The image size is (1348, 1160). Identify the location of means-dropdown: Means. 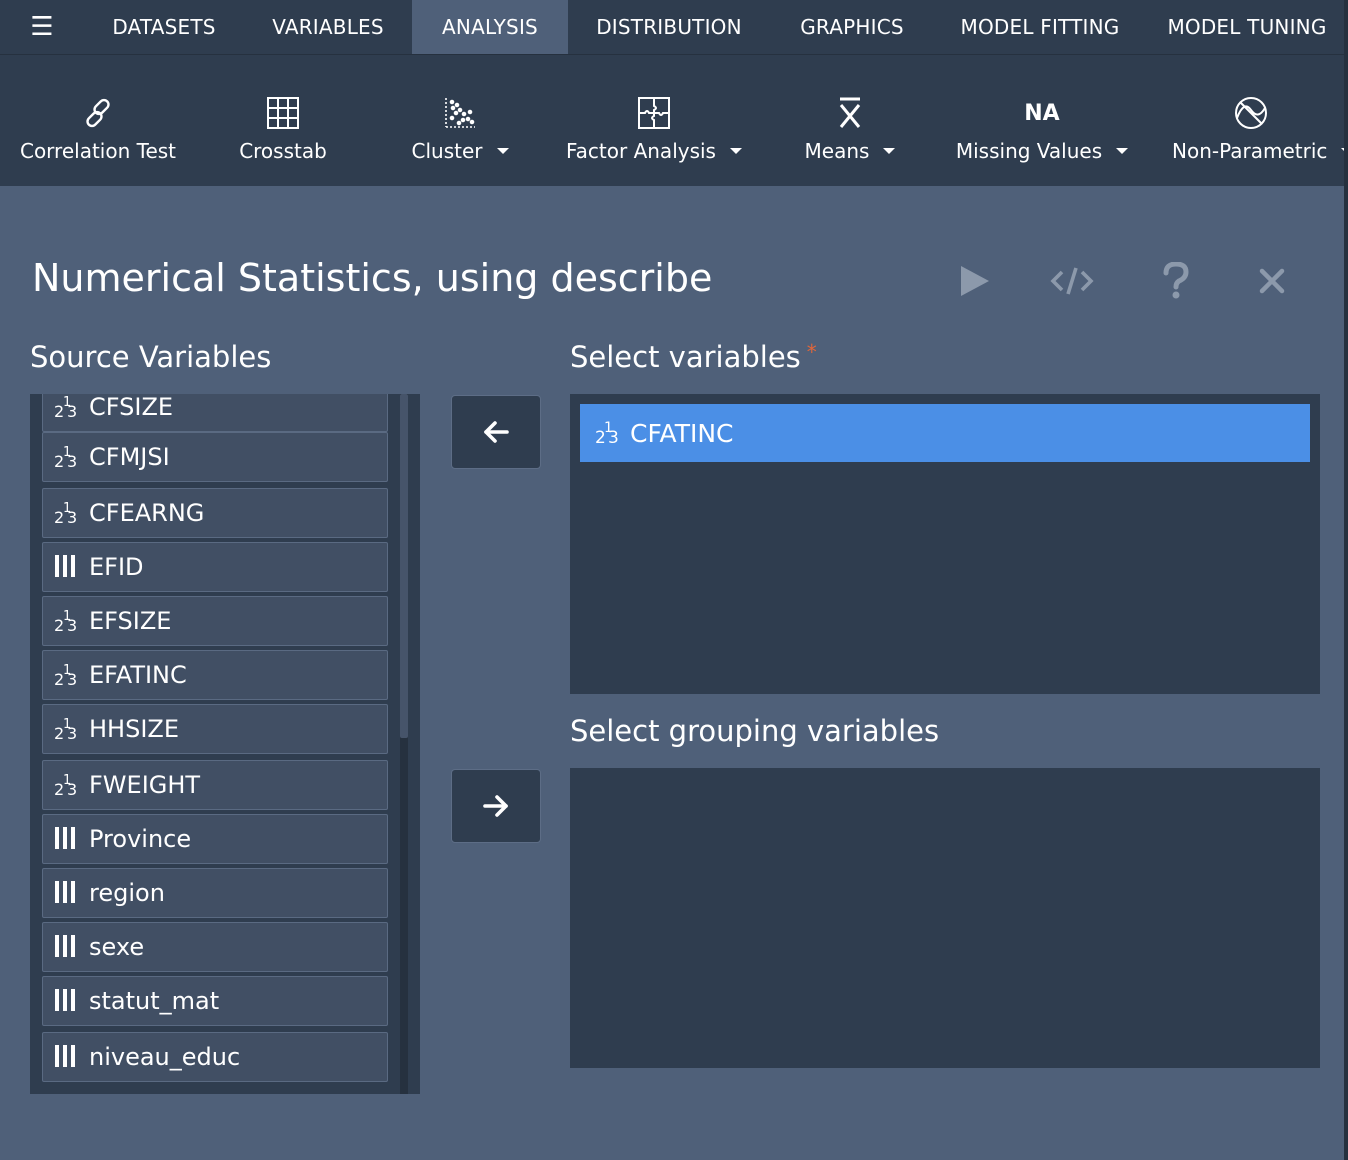
(850, 121).